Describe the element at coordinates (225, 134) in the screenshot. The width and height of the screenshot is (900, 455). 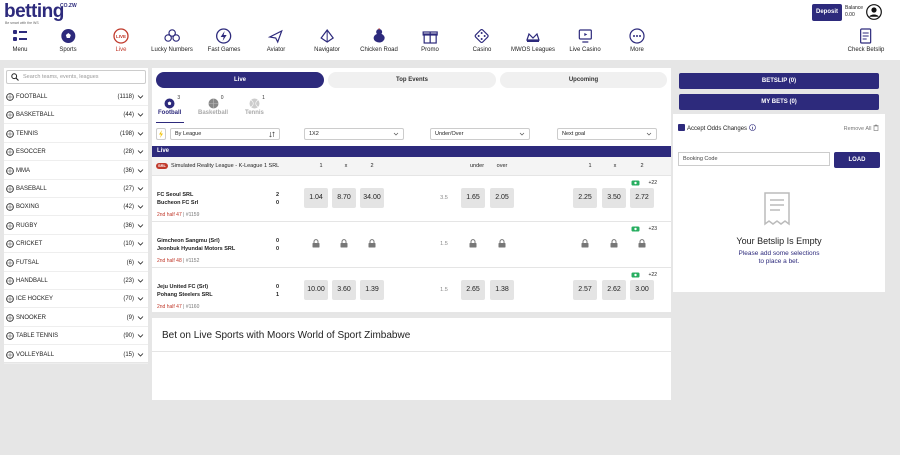
I see `league-filter-select: By League` at that location.